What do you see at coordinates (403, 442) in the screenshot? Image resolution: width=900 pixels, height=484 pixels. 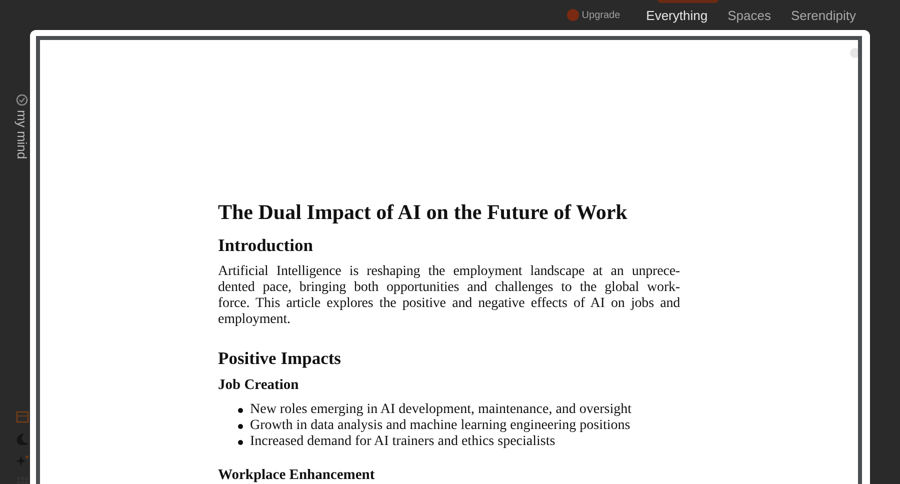 I see `list-item-text: Increased demand for AI trainers and ethics specialists` at bounding box center [403, 442].